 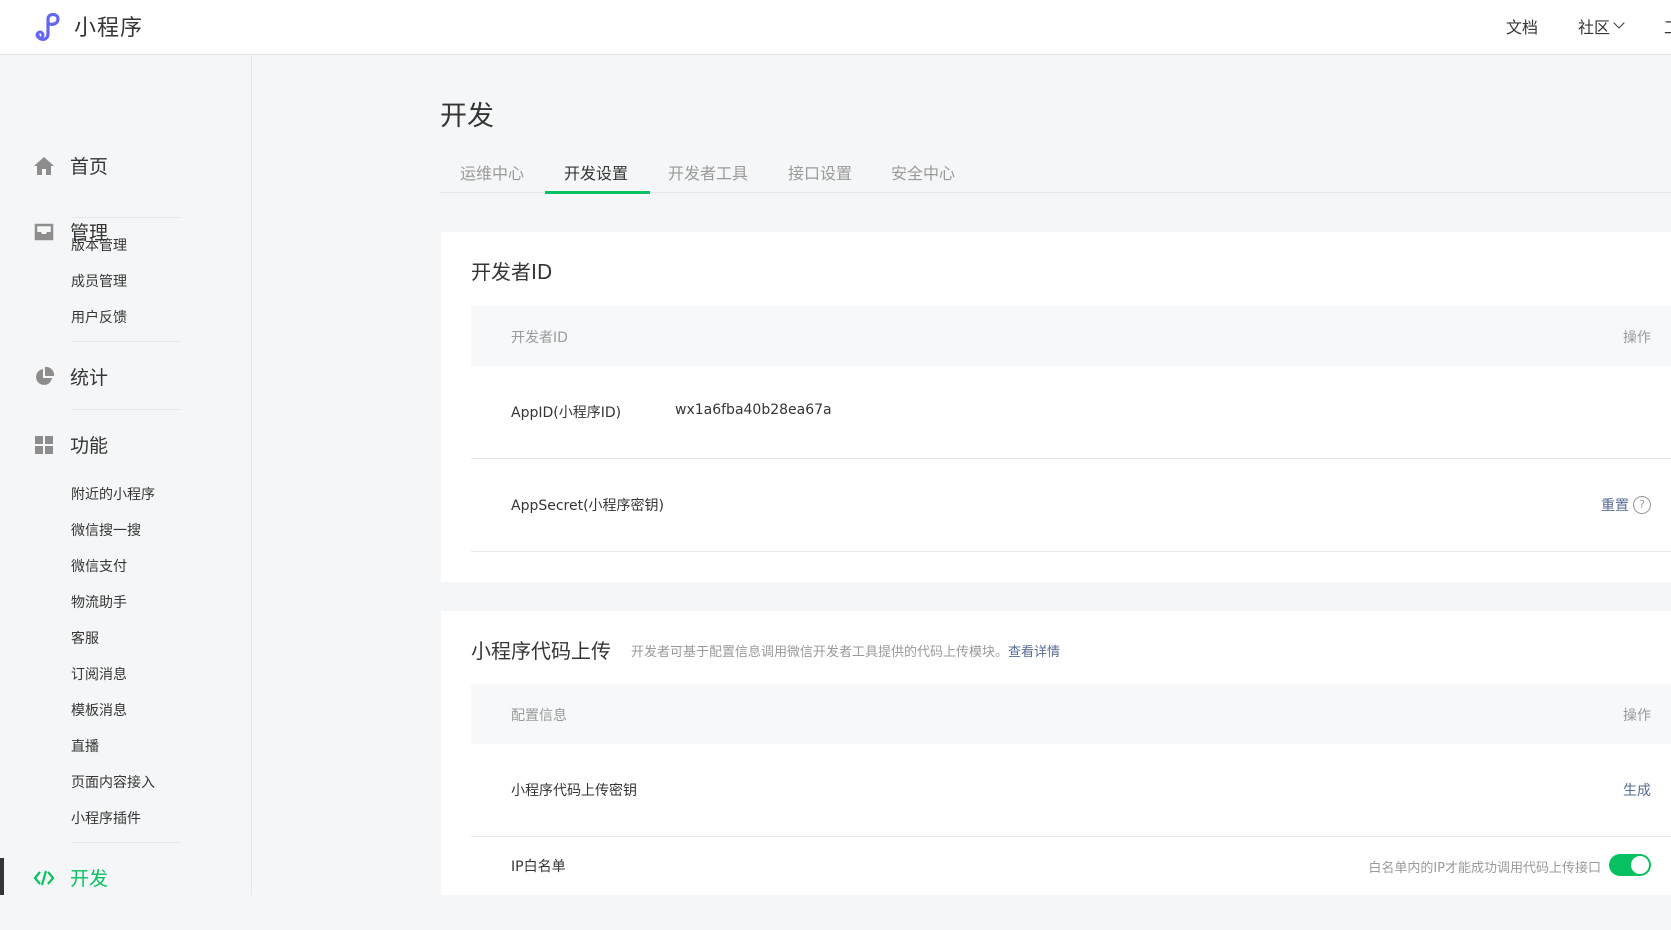 What do you see at coordinates (1071, 883) in the screenshot?
I see `ip-whitelist-row: IP白名单 白名单内的IP才能成功调用代码上传接口` at bounding box center [1071, 883].